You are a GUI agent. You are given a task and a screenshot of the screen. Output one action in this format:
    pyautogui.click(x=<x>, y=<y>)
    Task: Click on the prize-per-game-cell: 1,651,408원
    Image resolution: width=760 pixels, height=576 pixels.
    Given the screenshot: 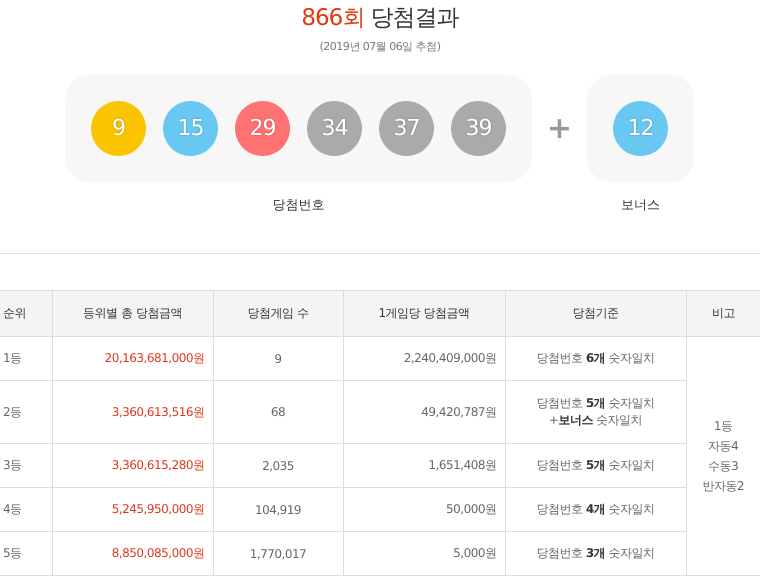 What is the action you would take?
    pyautogui.click(x=424, y=466)
    